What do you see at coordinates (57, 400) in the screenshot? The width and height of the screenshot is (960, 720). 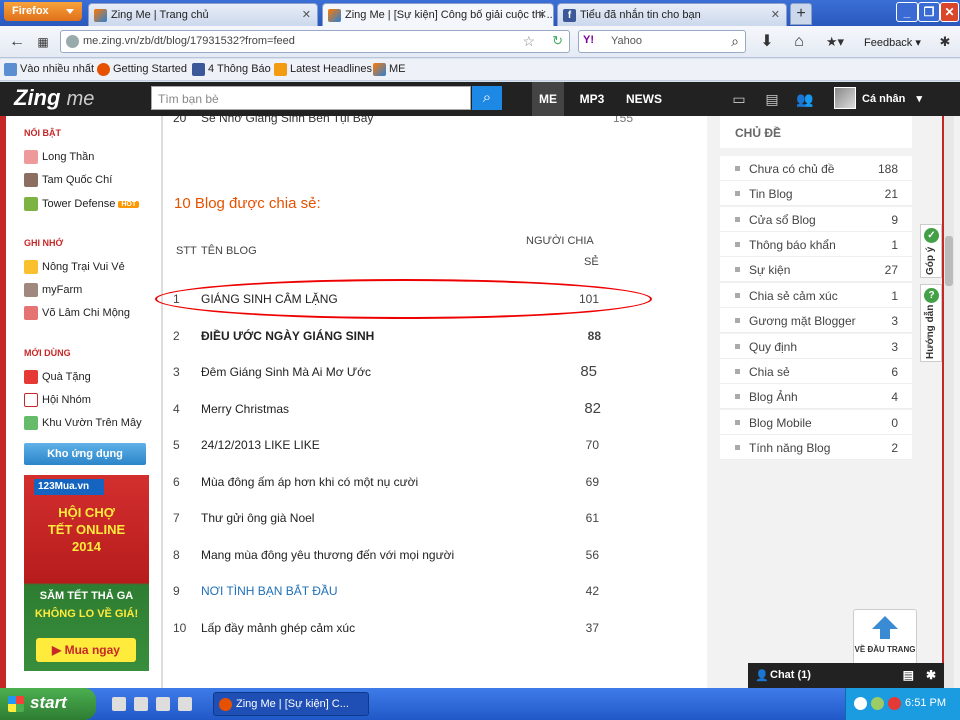 I see `app-hoi-nhom: Hội Nhóm` at bounding box center [57, 400].